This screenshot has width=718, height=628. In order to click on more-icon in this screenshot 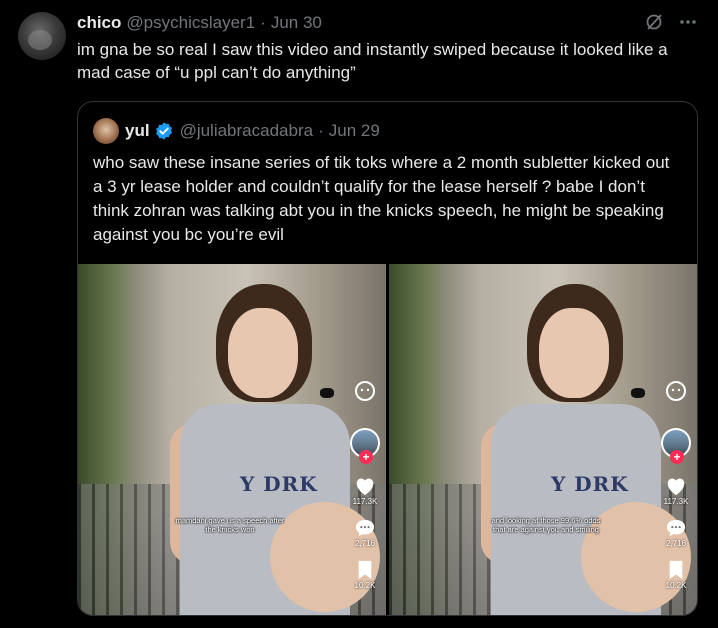, I will do `click(688, 22)`.